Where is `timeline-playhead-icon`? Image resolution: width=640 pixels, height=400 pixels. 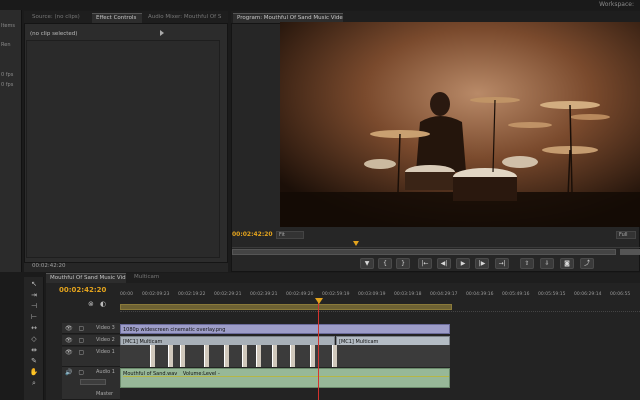
timeline-playhead-icon is located at coordinates (319, 301).